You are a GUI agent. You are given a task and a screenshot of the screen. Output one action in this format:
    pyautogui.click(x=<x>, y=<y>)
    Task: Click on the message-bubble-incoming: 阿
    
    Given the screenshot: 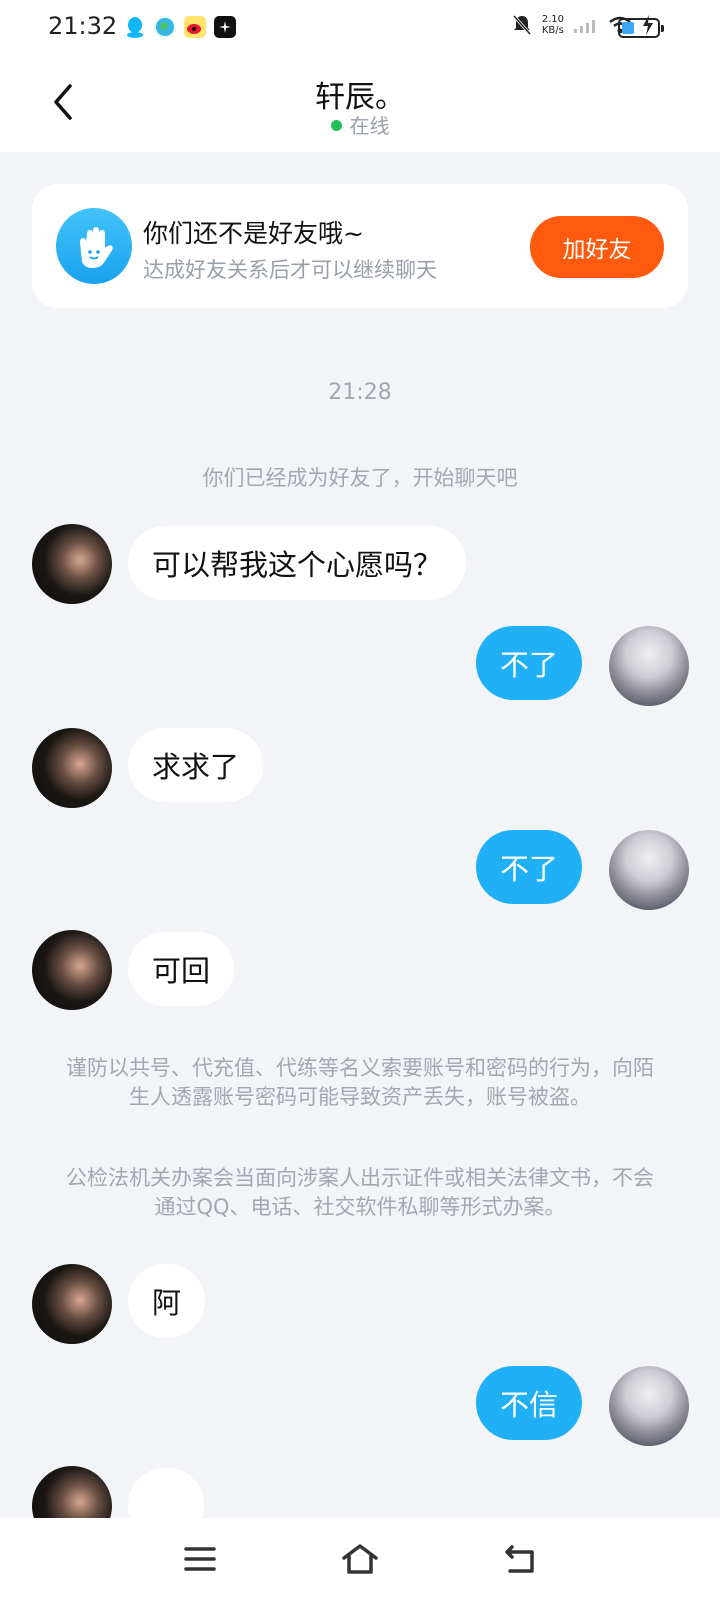 What is the action you would take?
    pyautogui.click(x=167, y=1301)
    